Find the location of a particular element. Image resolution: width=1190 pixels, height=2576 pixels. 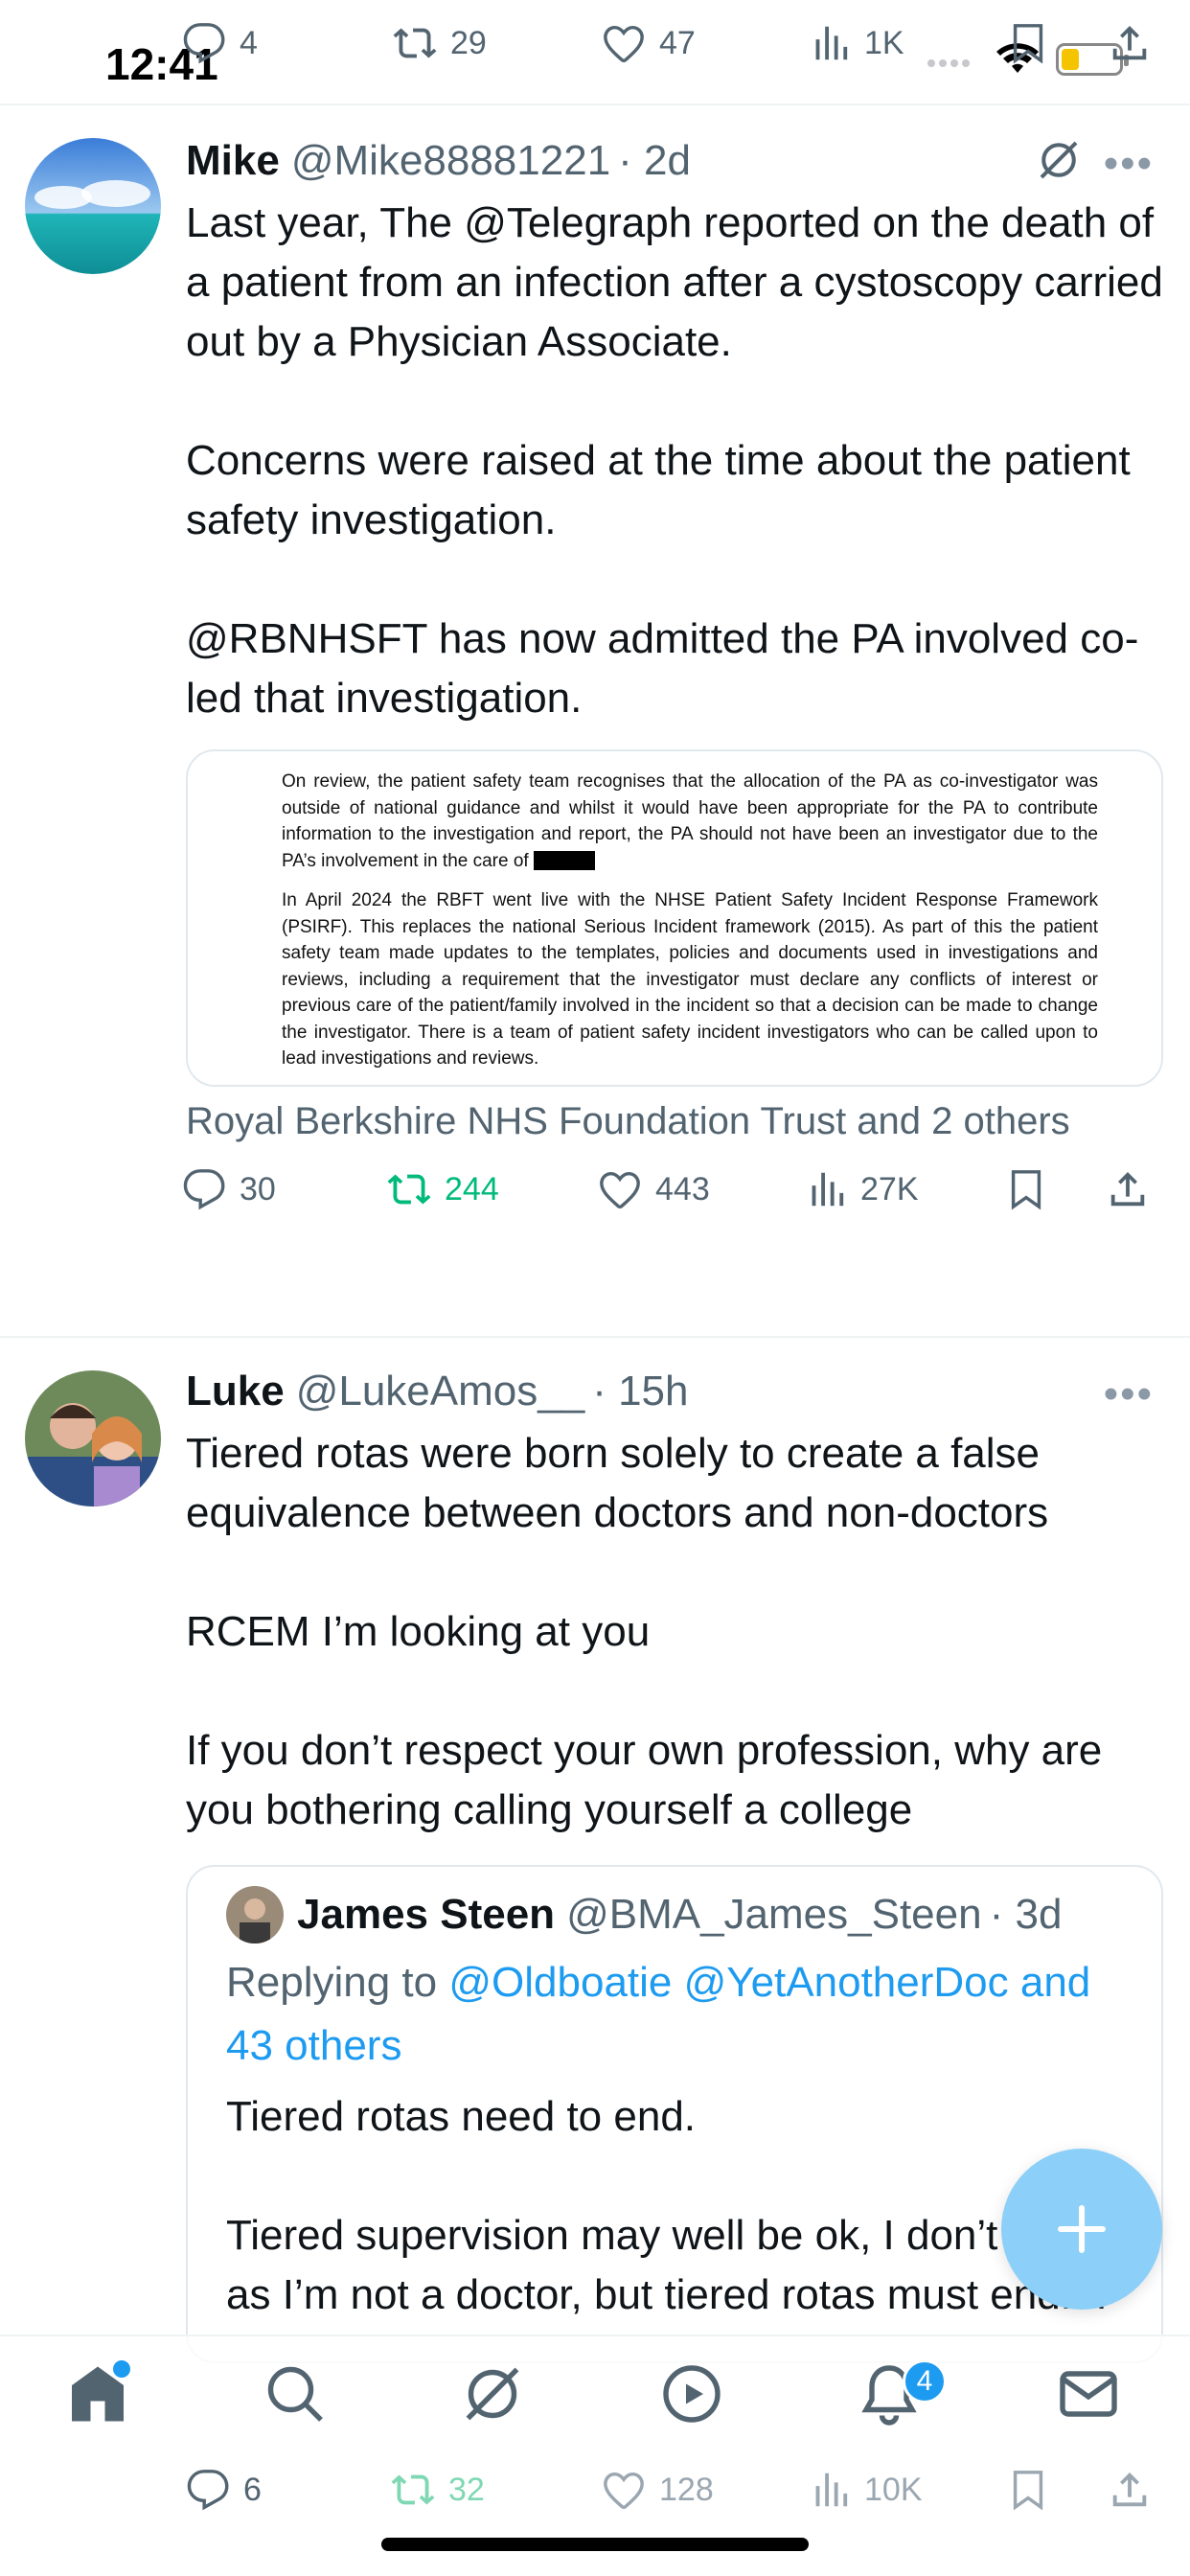

views-button: 10K is located at coordinates (865, 2490).